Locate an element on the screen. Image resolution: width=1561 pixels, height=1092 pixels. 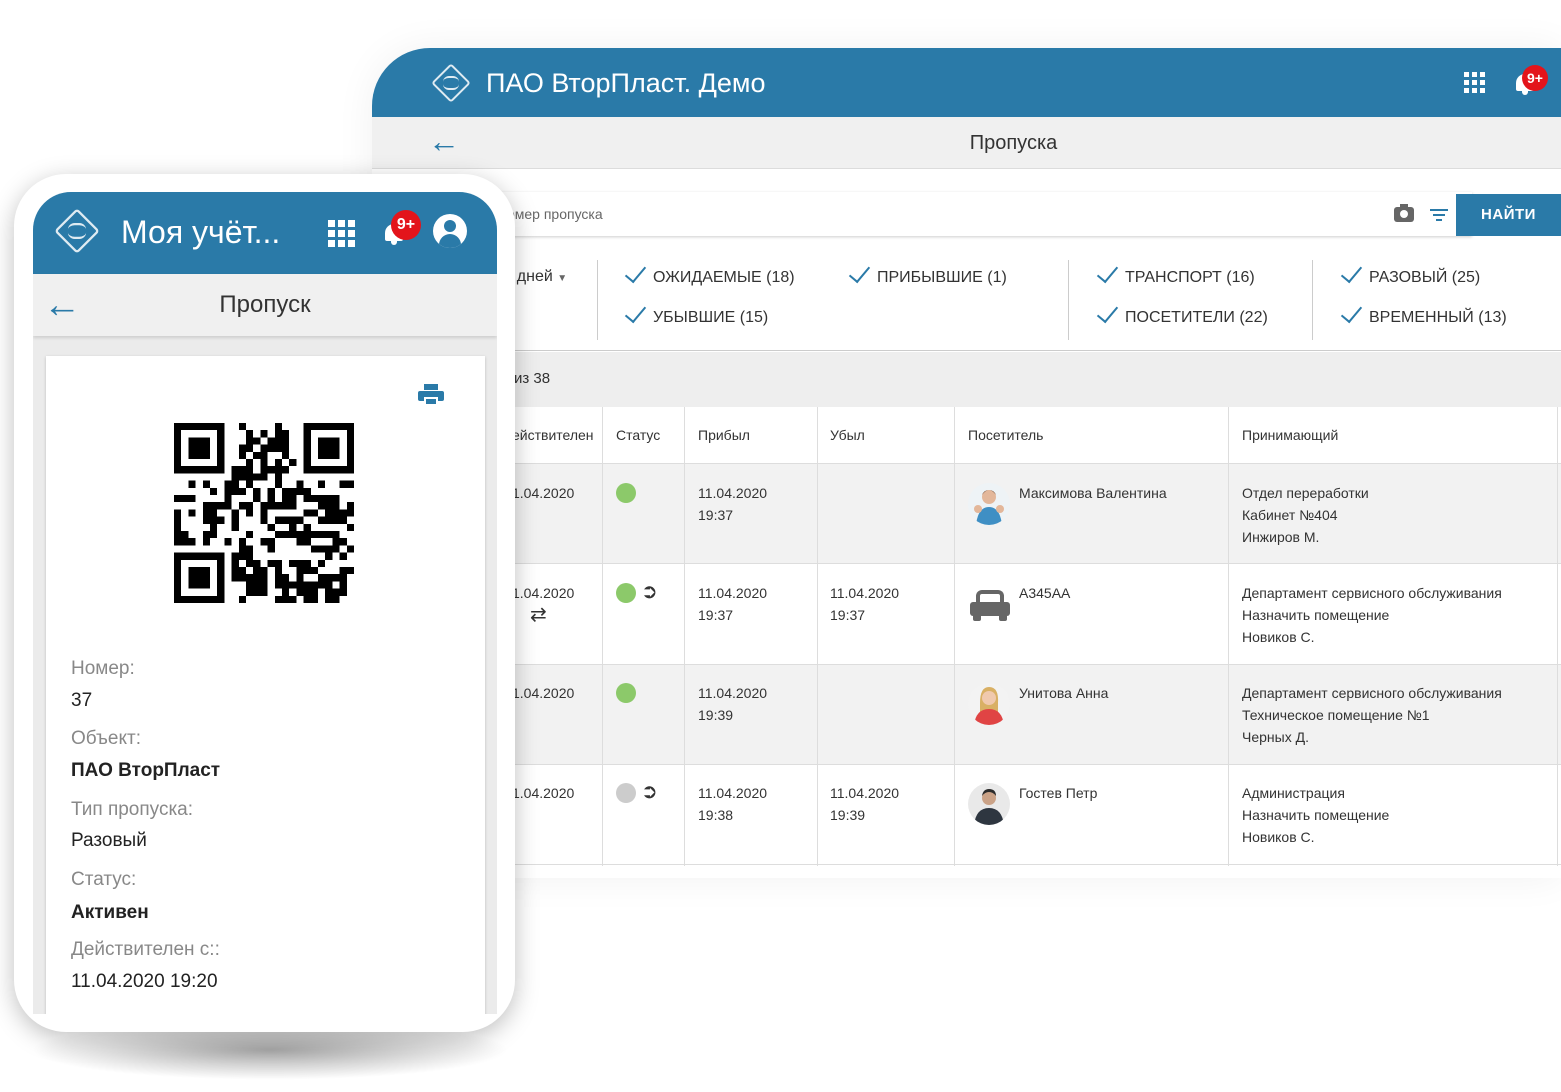
arrived-time: 19:38 is located at coordinates (716, 815).